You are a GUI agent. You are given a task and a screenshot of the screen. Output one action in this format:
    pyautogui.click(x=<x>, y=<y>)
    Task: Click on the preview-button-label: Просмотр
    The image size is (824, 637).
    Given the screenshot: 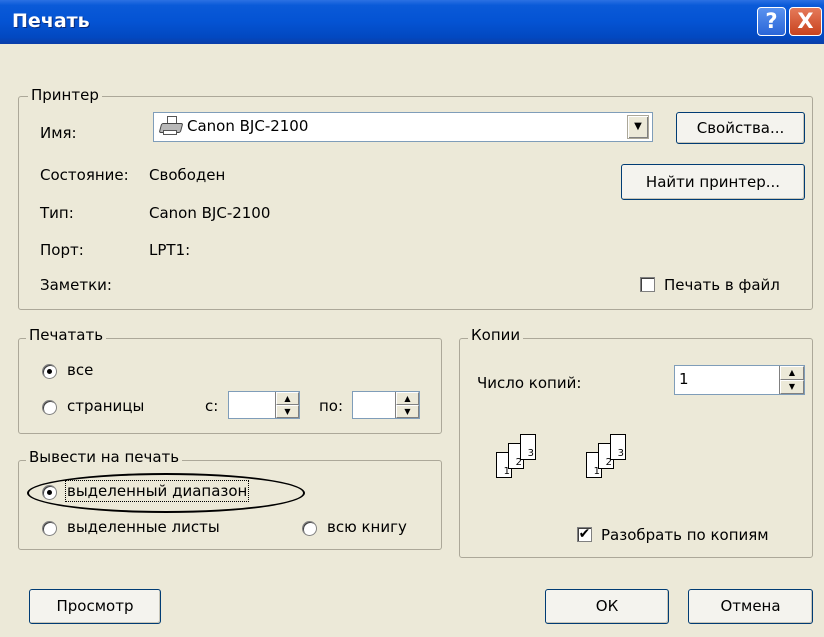 What is the action you would take?
    pyautogui.click(x=95, y=606)
    